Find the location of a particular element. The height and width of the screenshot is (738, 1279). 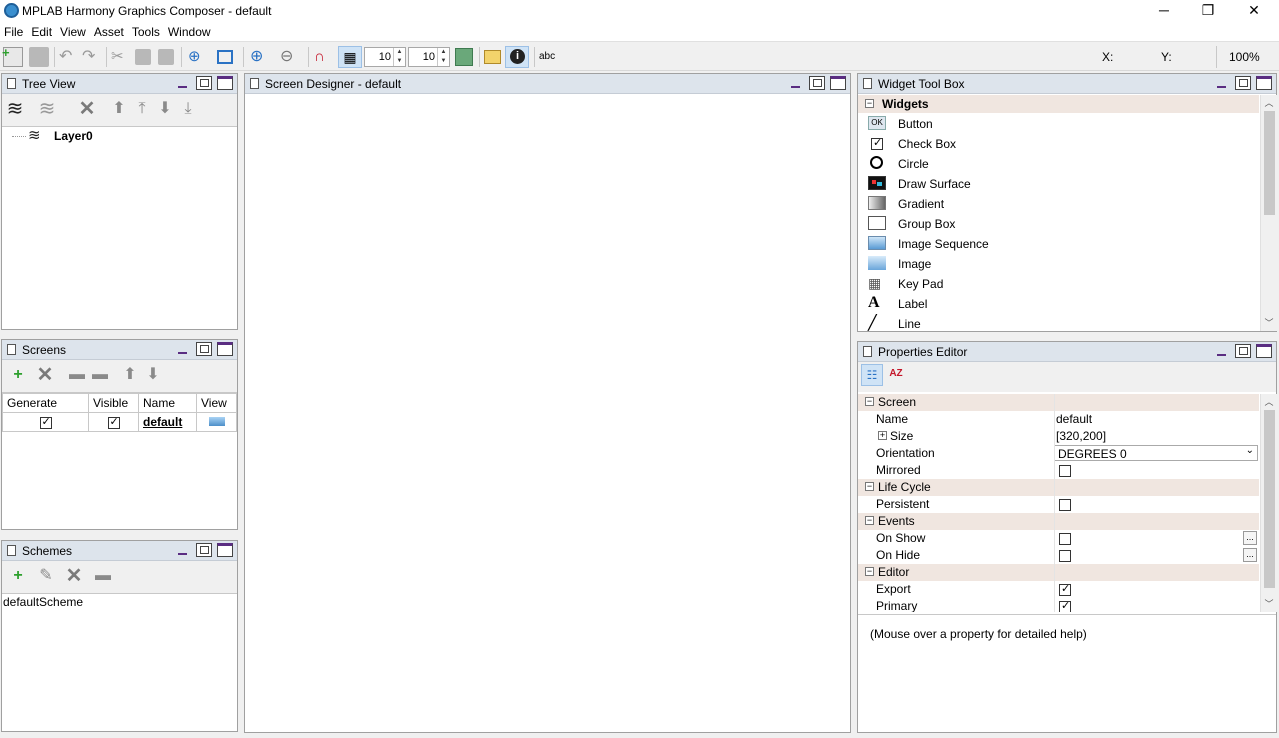

minimize-button: ─ is located at coordinates (1164, 11).